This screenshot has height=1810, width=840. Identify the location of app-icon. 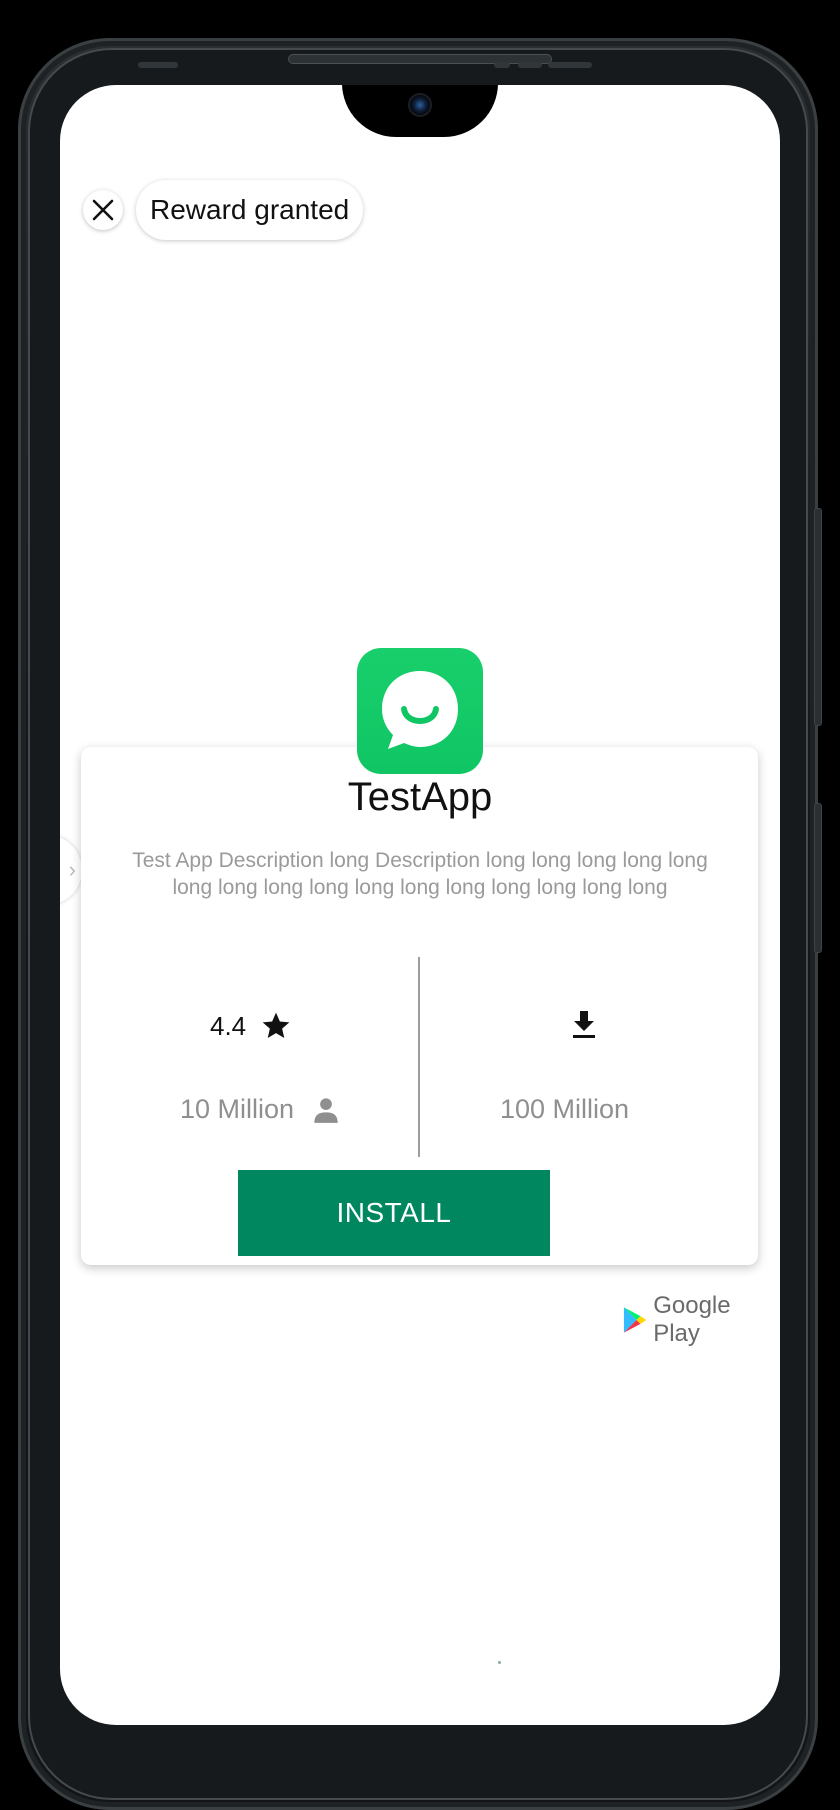
(420, 711).